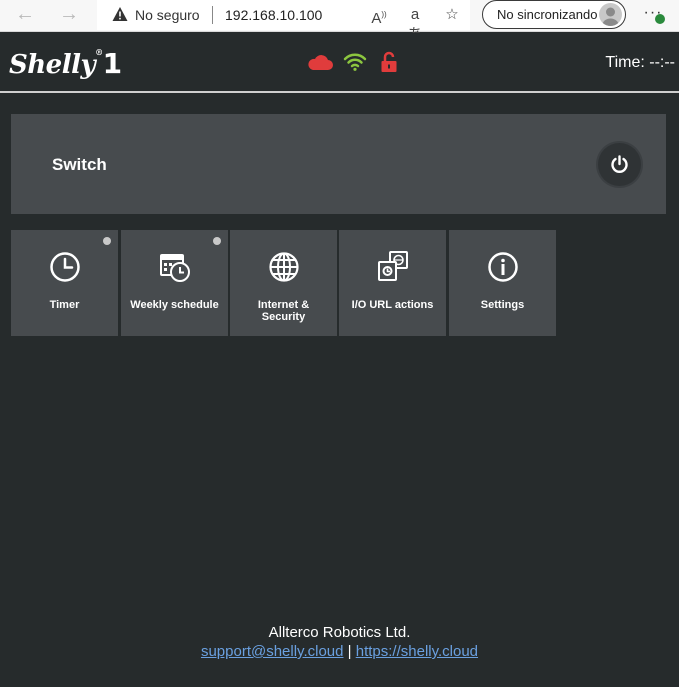 Image resolution: width=679 pixels, height=687 pixels. I want to click on sync-status-label: No sincronizando, so click(547, 14).